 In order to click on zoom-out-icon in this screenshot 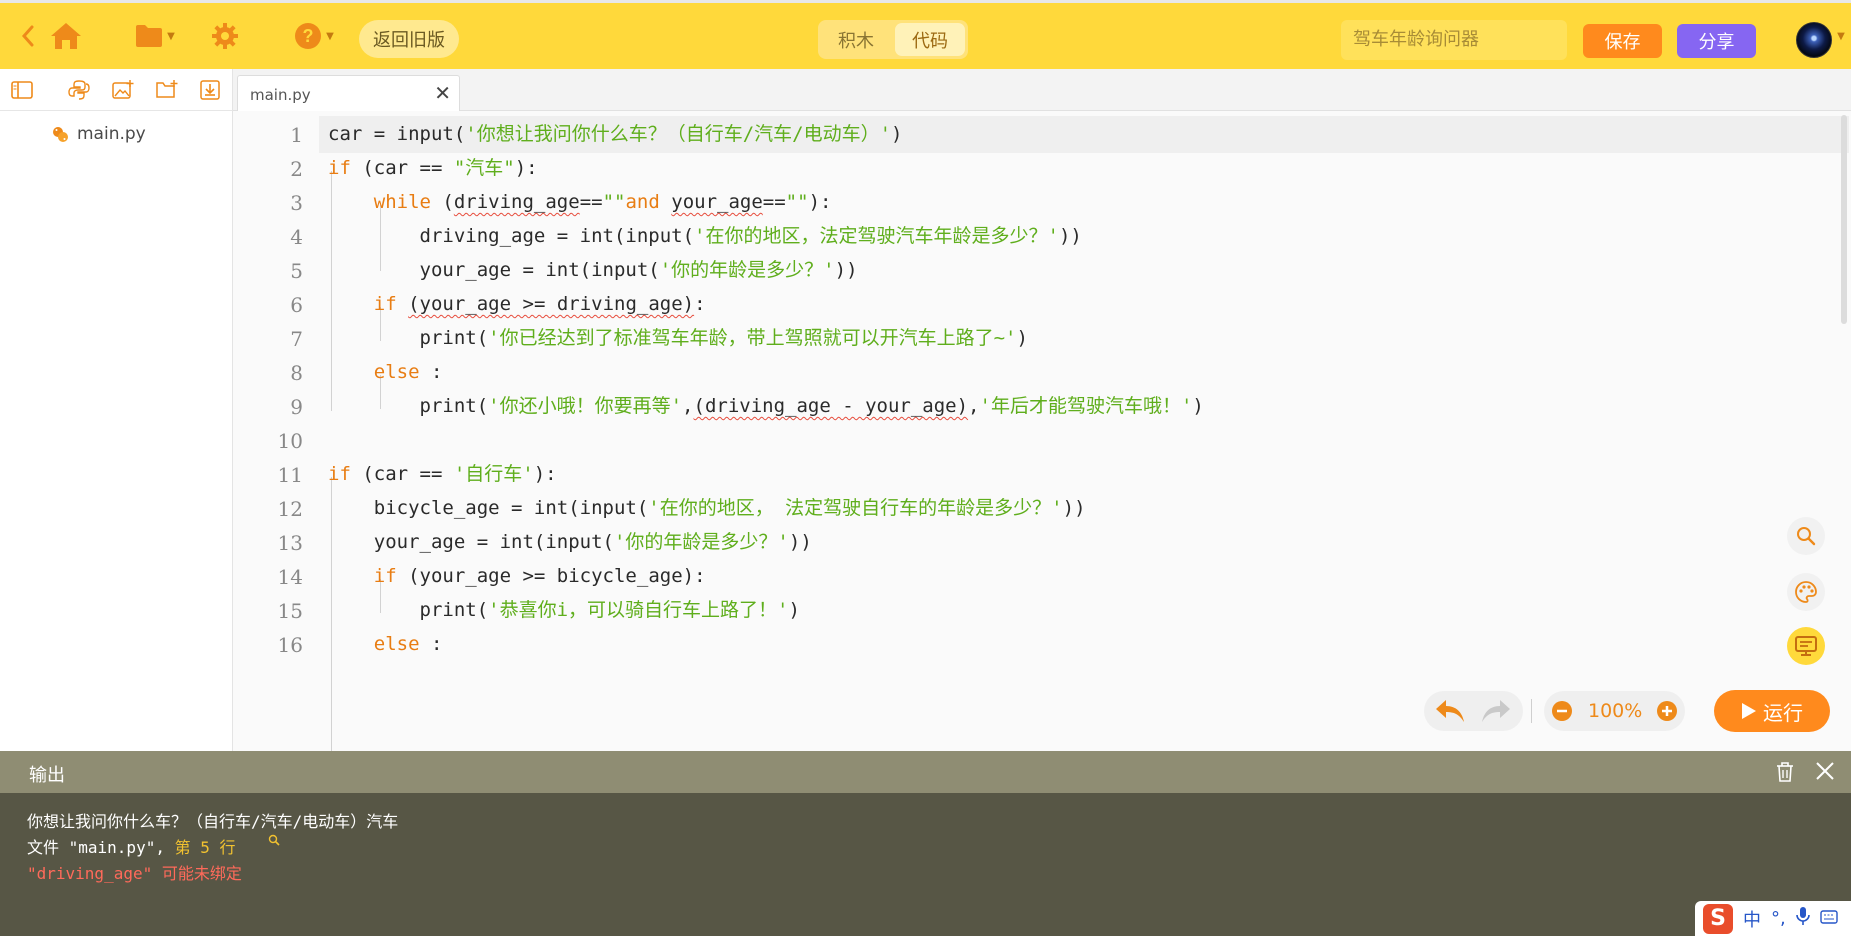, I will do `click(1562, 713)`.